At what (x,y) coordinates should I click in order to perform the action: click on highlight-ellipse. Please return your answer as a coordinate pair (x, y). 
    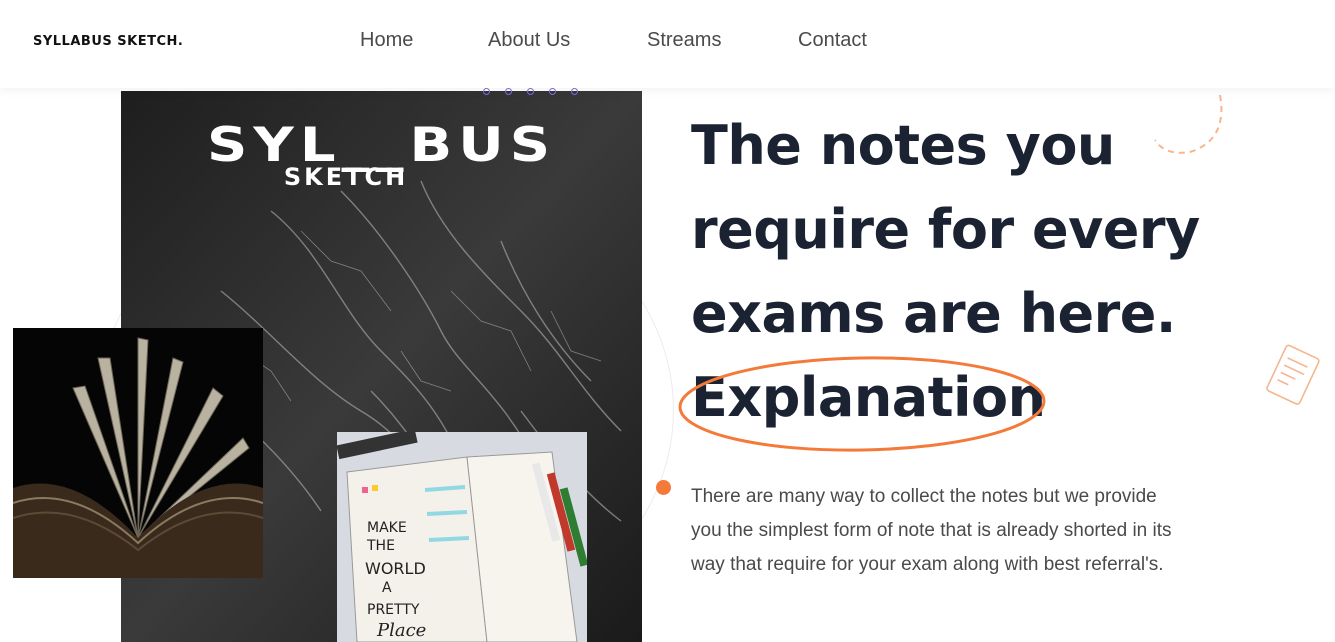
    Looking at the image, I should click on (862, 404).